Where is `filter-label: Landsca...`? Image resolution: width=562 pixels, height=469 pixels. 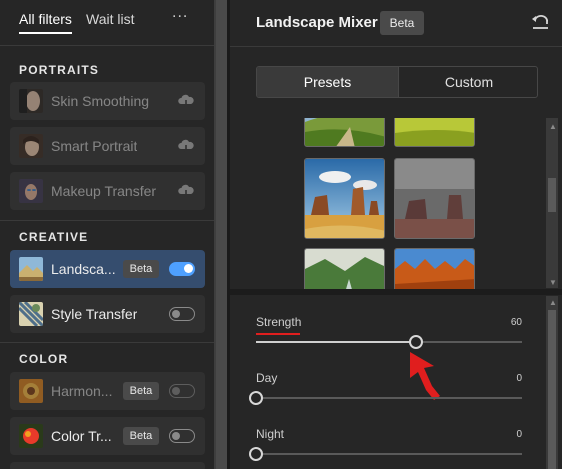
filter-label: Landsca... is located at coordinates (83, 269).